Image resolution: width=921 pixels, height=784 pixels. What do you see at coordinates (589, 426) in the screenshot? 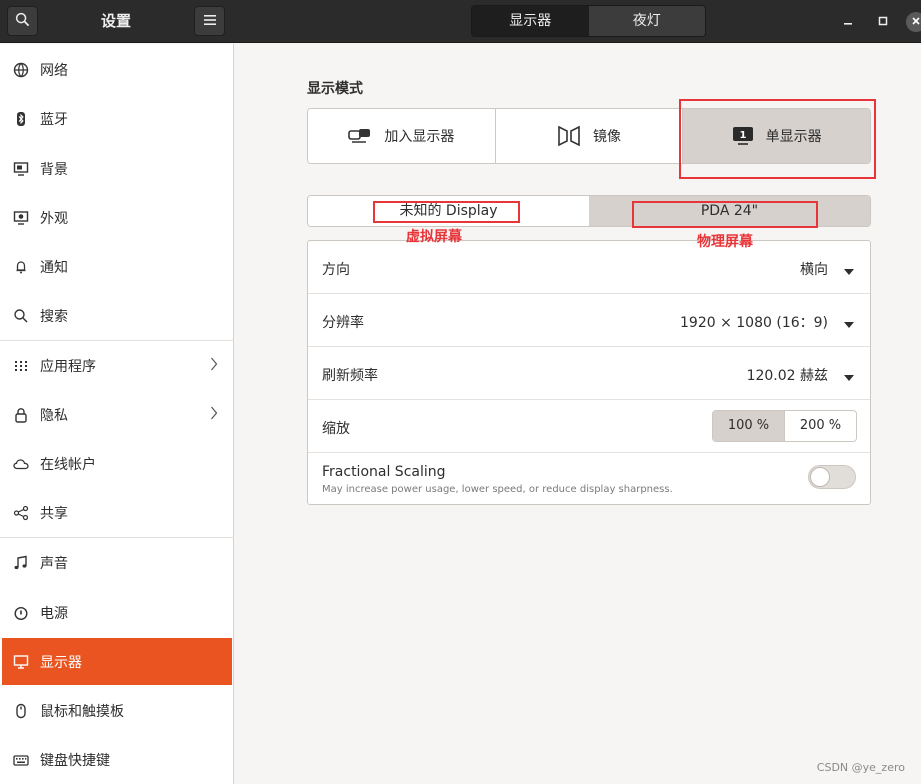
I see `scale-row: 缩放 100 % 200 %` at bounding box center [589, 426].